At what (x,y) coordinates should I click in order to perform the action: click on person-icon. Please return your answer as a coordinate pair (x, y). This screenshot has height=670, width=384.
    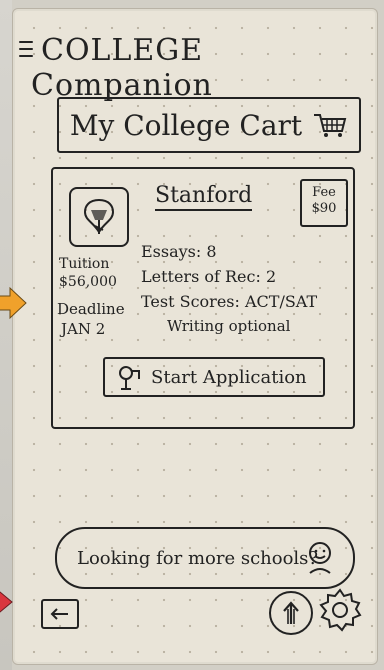
    Looking at the image, I should click on (129, 378).